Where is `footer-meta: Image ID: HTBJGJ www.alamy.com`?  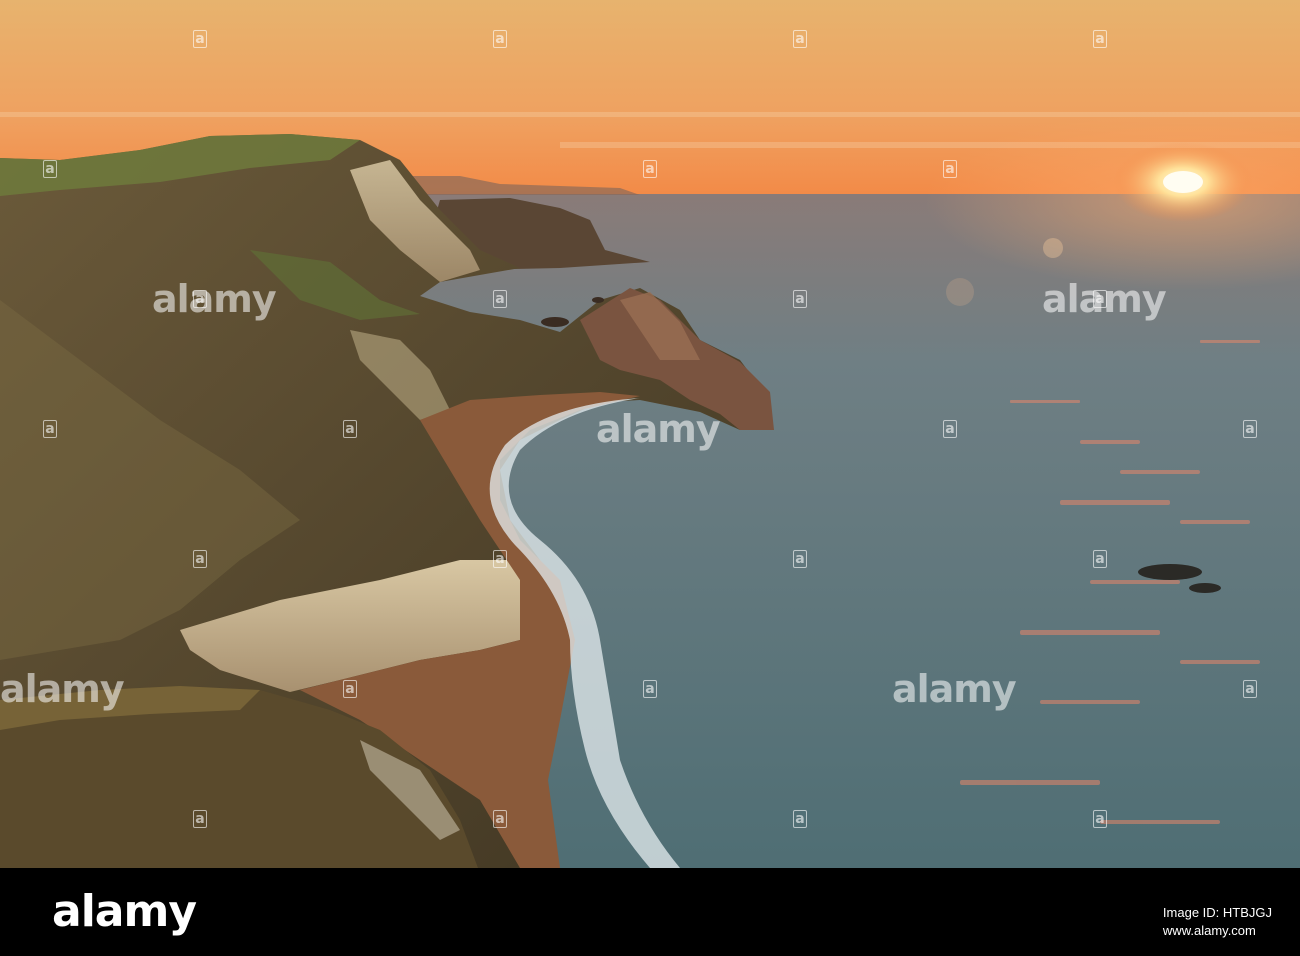 footer-meta: Image ID: HTBJGJ www.alamy.com is located at coordinates (1217, 922).